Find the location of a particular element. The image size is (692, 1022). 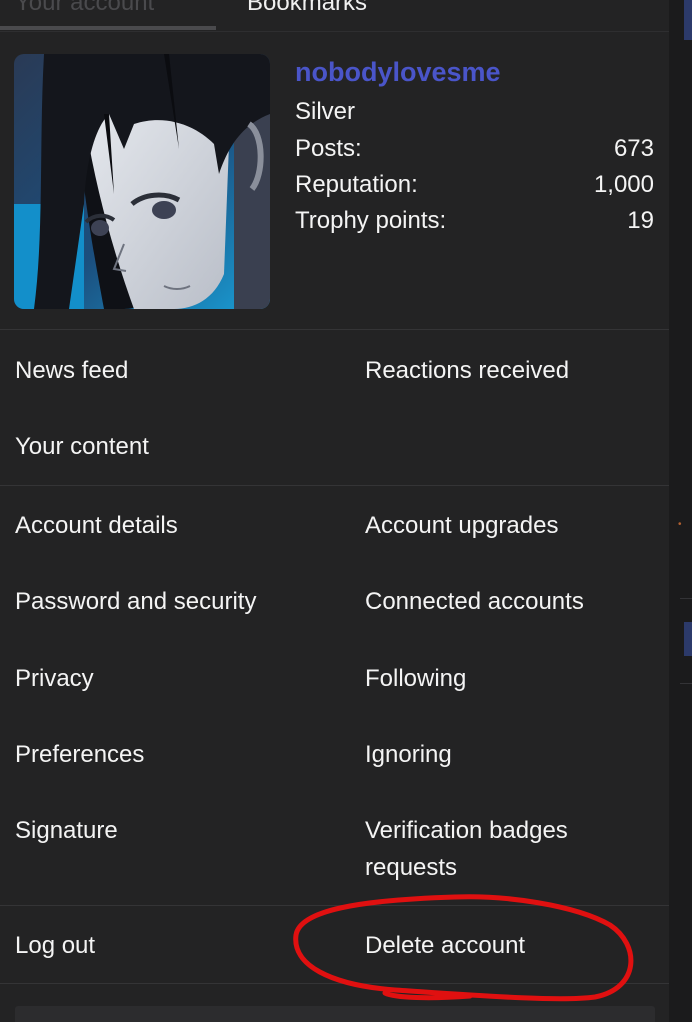

stat-label: Reputation: is located at coordinates (356, 184).